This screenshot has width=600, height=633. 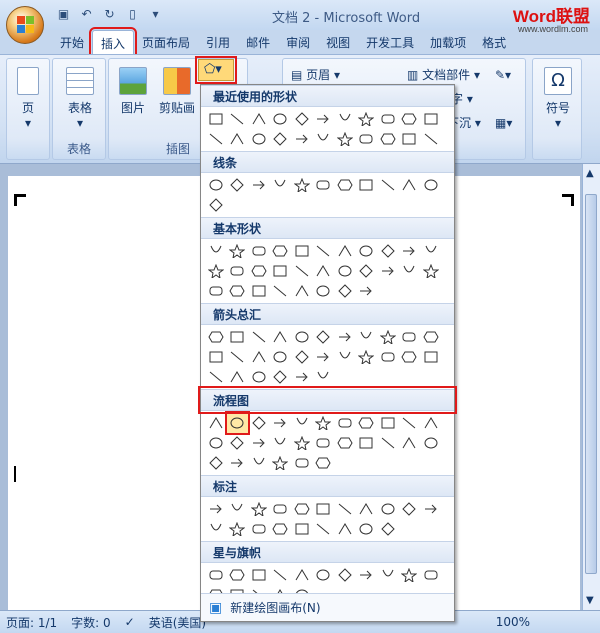 I want to click on docparts-button: ▥ 文档部件 ▾, so click(x=443, y=75).